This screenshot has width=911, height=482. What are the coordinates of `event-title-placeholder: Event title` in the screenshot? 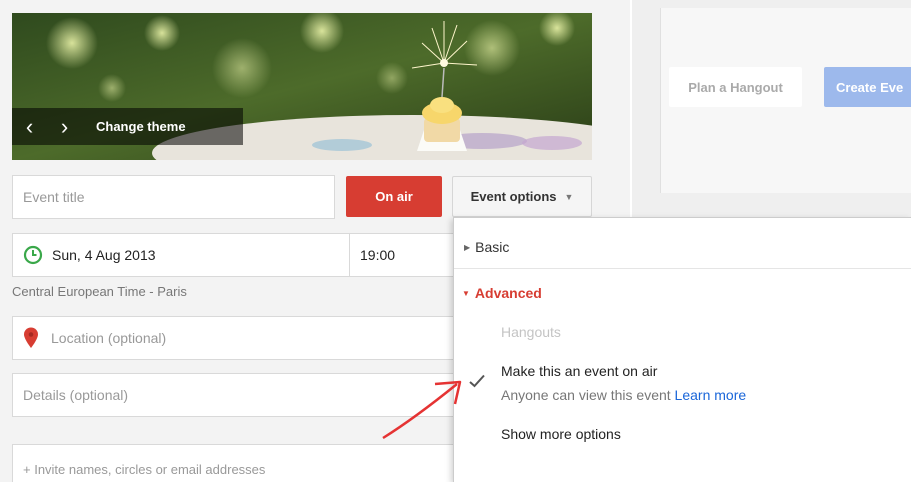 It's located at (54, 197).